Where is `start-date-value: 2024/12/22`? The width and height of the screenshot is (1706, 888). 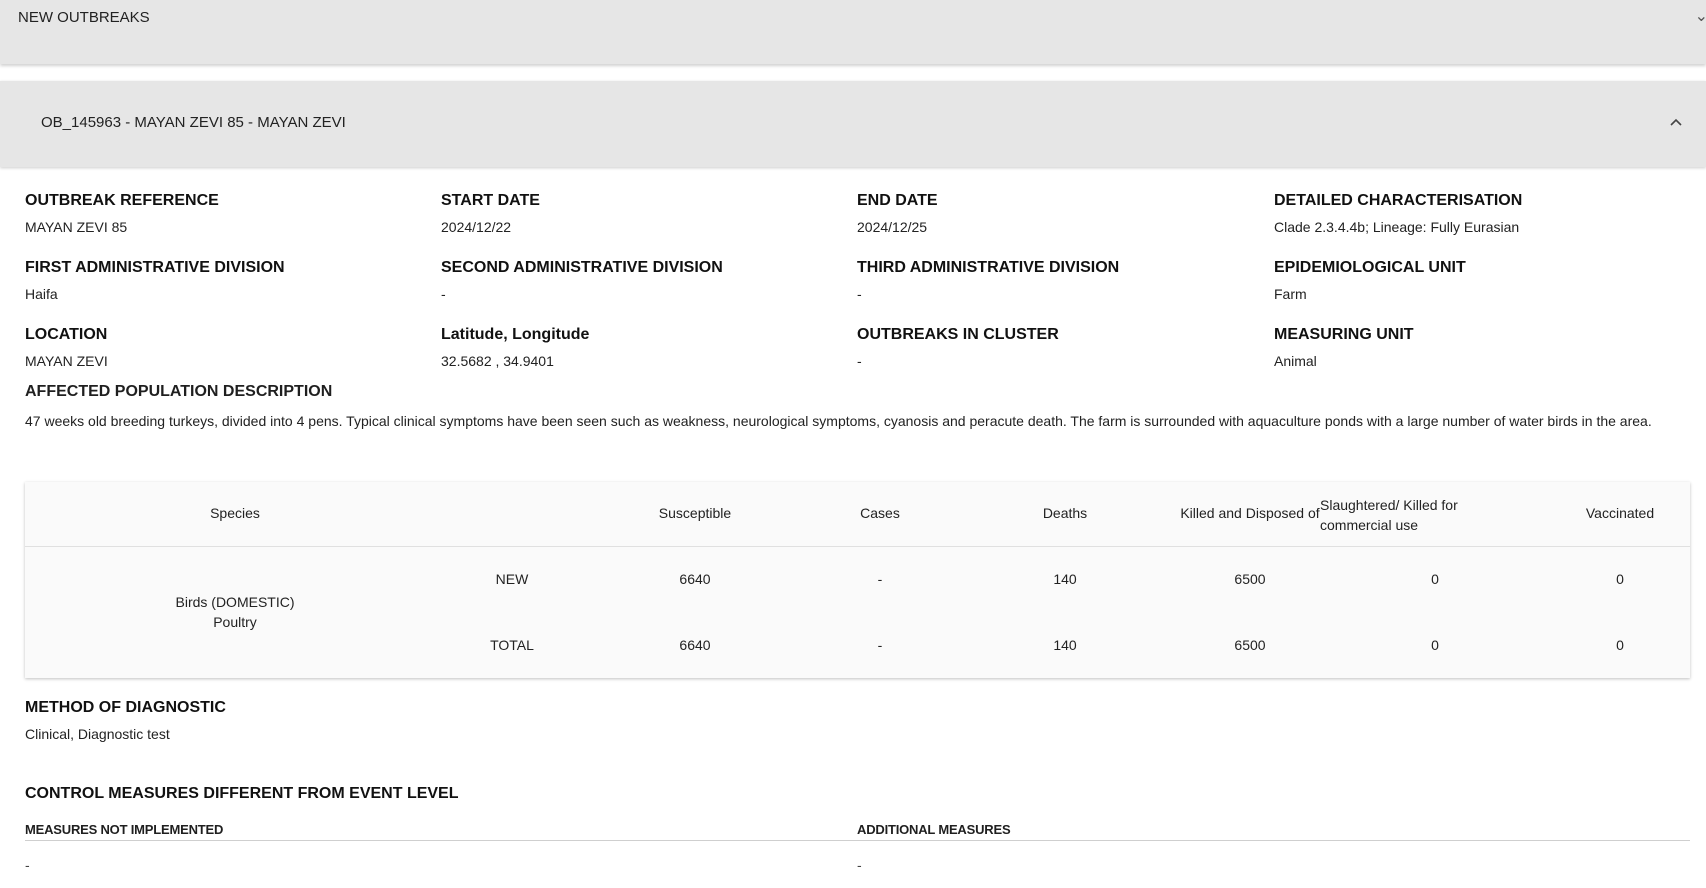 start-date-value: 2024/12/22 is located at coordinates (476, 227).